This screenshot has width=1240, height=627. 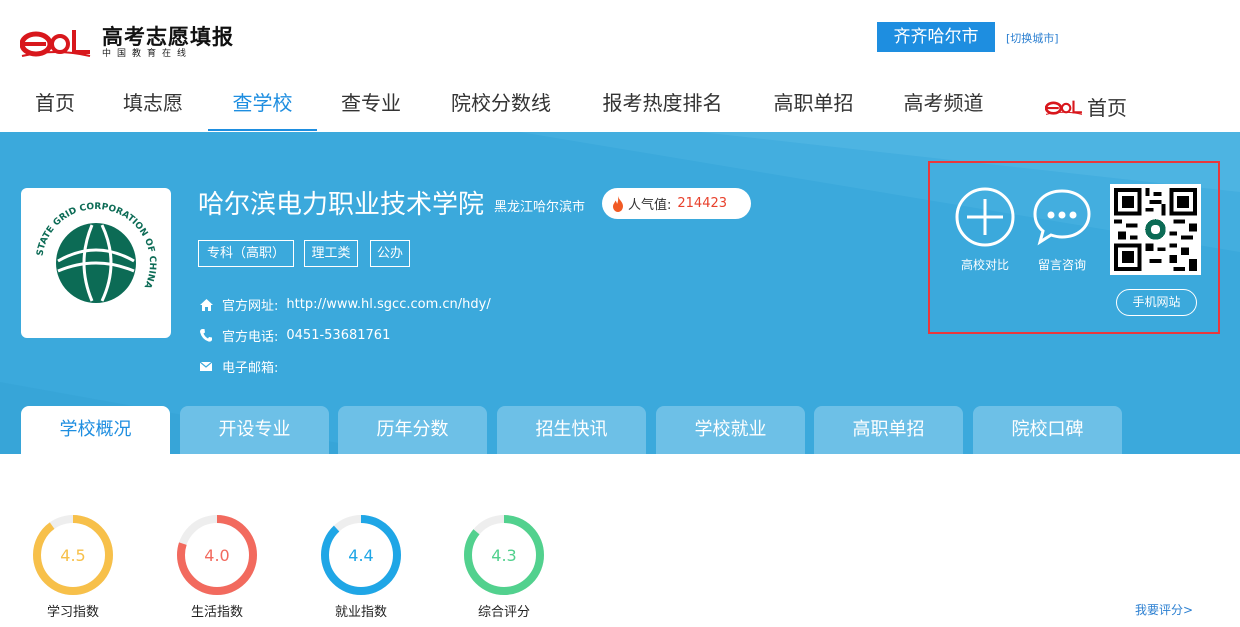 What do you see at coordinates (1164, 609) in the screenshot?
I see `rate-school-link: 我要评分>` at bounding box center [1164, 609].